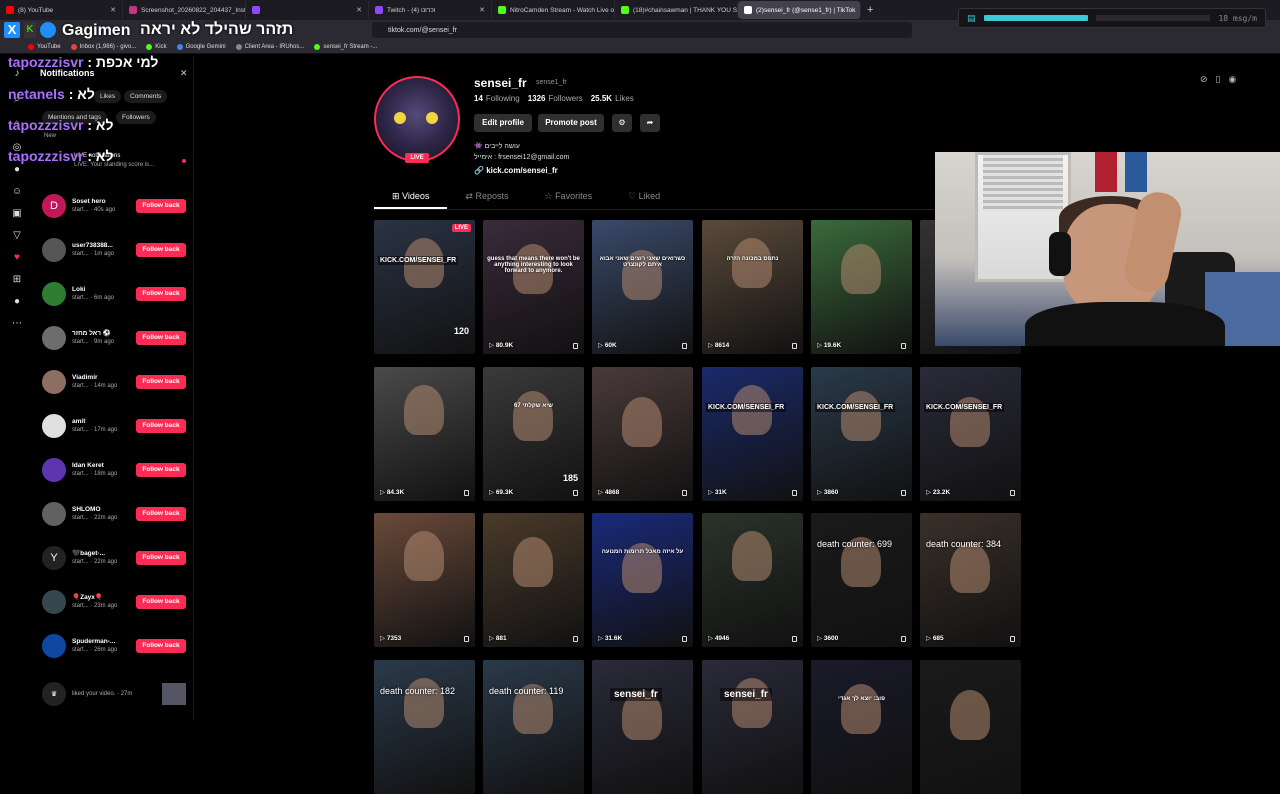  What do you see at coordinates (861, 434) in the screenshot?
I see `video-thumbnail: KICK.COM/SENSEI_FR ▷ 3860` at bounding box center [861, 434].